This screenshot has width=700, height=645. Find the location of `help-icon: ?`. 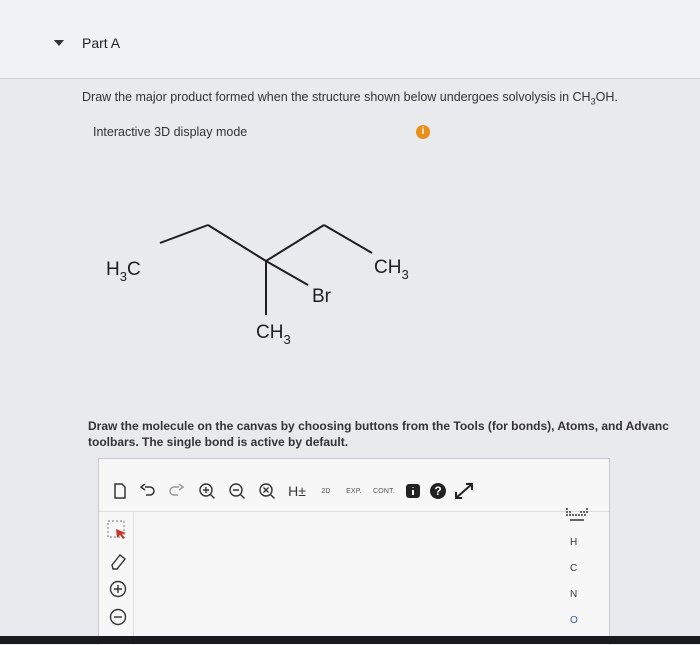

help-icon: ? is located at coordinates (438, 491).